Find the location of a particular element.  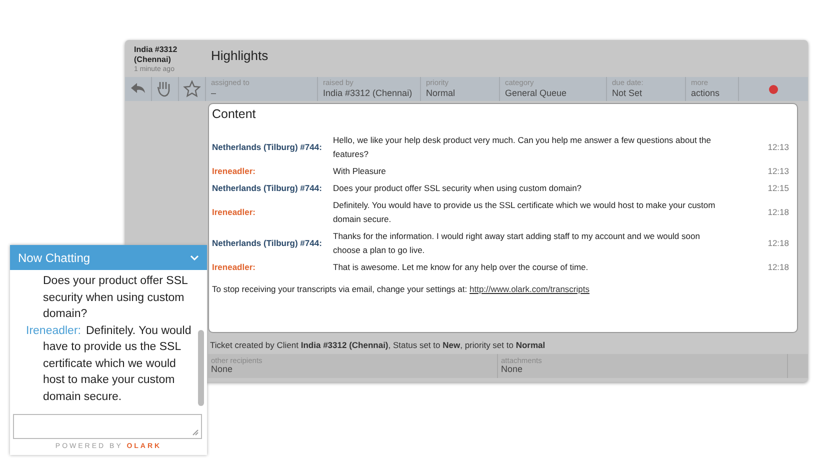

footer-note: To stop receiving your transcripts via email, change your settings at: is located at coordinates (340, 289).